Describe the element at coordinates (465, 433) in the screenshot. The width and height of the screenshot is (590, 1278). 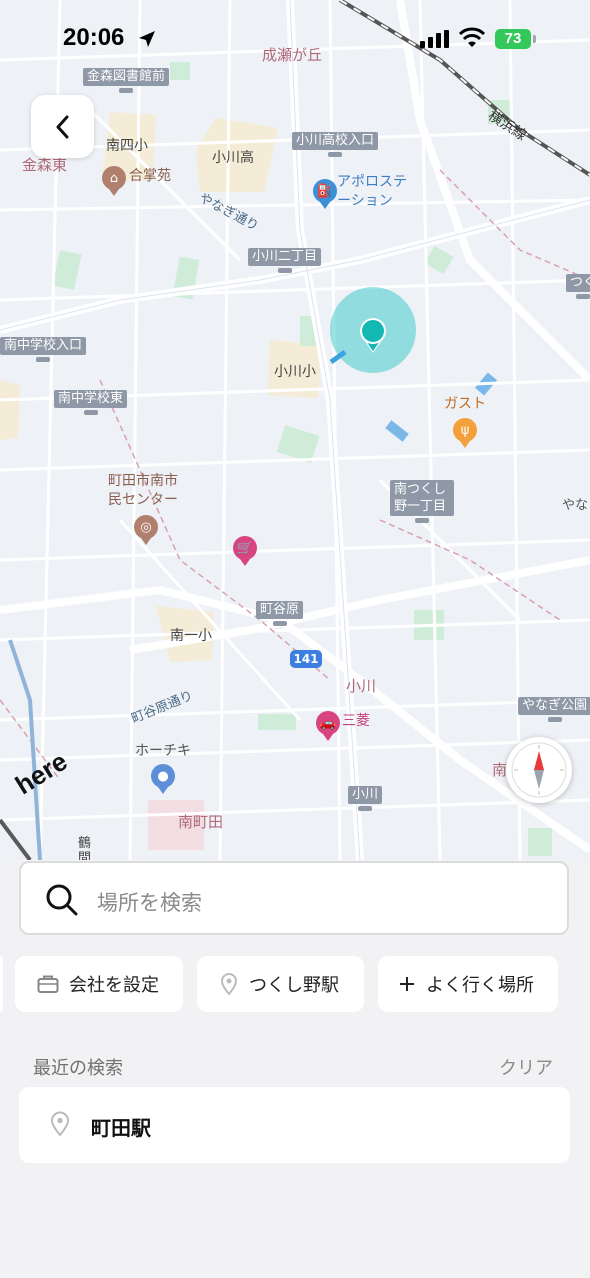
I see `restaurant-pin-icon: ψ` at that location.